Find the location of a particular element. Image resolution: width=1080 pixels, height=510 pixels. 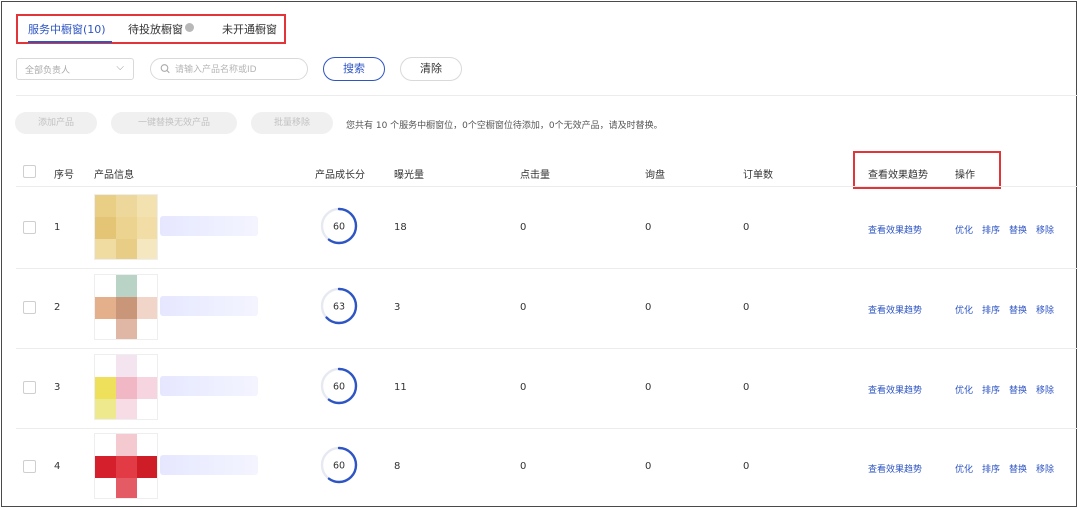

row-index: 3 is located at coordinates (57, 387).